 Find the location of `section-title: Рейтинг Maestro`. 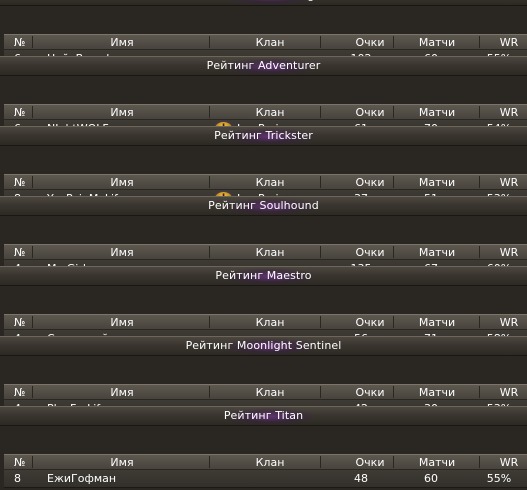

section-title: Рейтинг Maestro is located at coordinates (263, 275).